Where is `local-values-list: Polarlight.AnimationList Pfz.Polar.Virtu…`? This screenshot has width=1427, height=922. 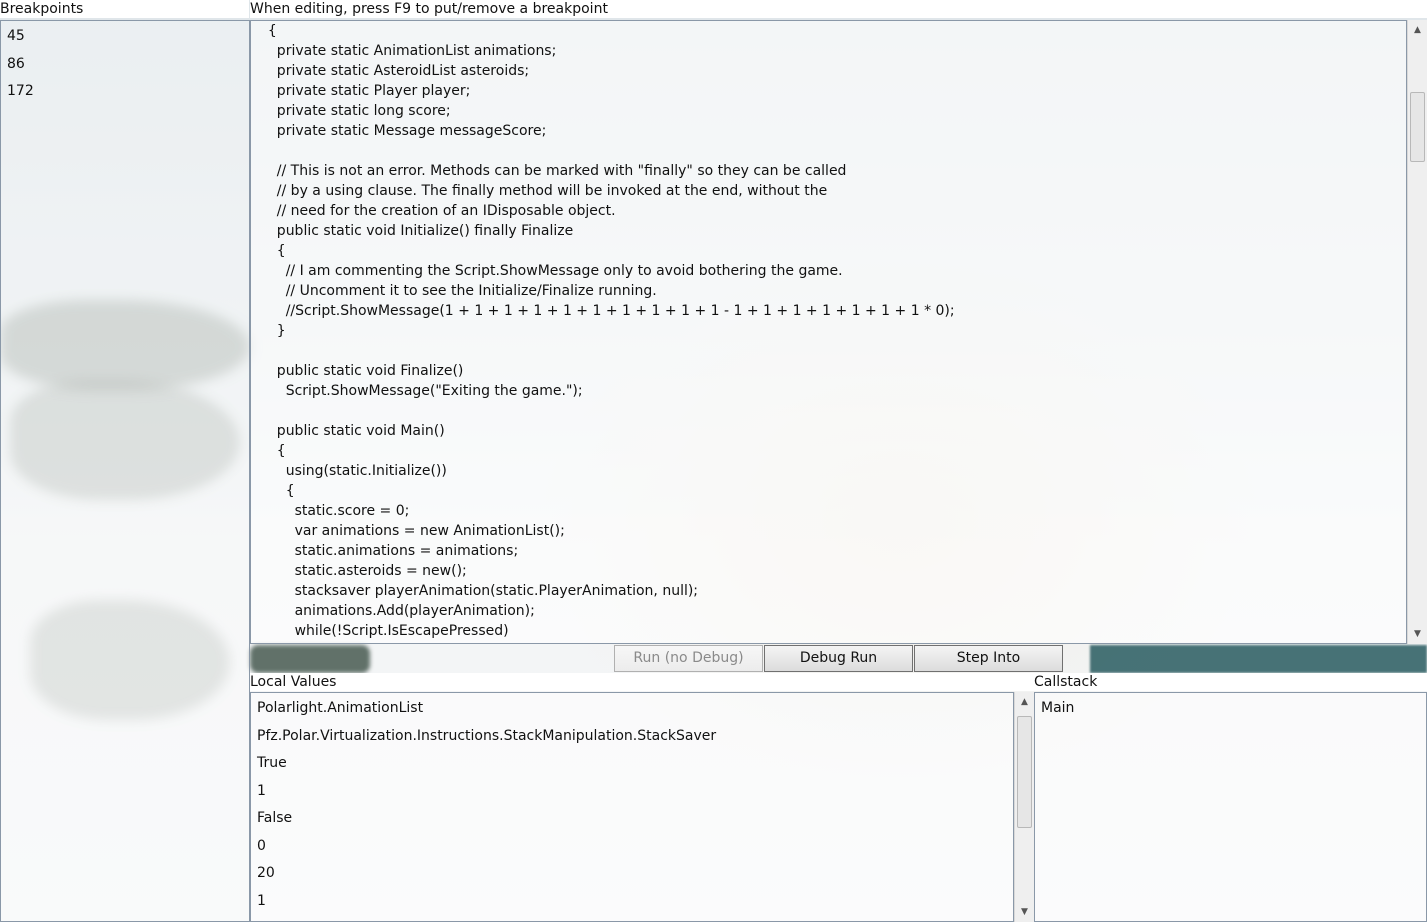 local-values-list: Polarlight.AnimationList Pfz.Polar.Virtu… is located at coordinates (632, 807).